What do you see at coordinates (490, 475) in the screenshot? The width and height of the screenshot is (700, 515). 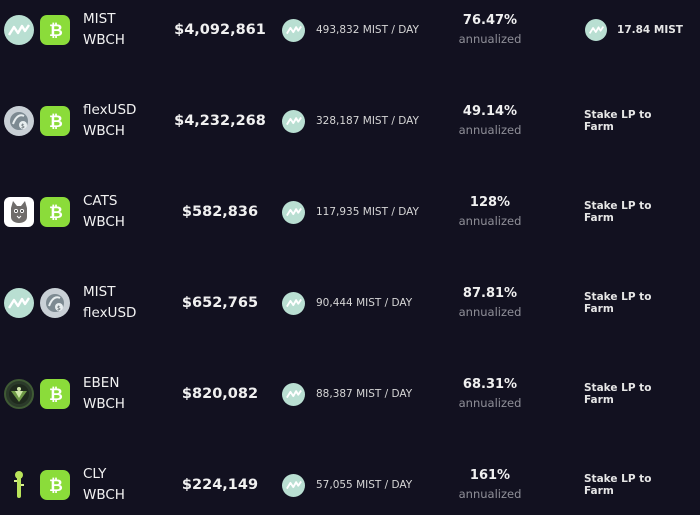 I see `apr-value: 161%` at bounding box center [490, 475].